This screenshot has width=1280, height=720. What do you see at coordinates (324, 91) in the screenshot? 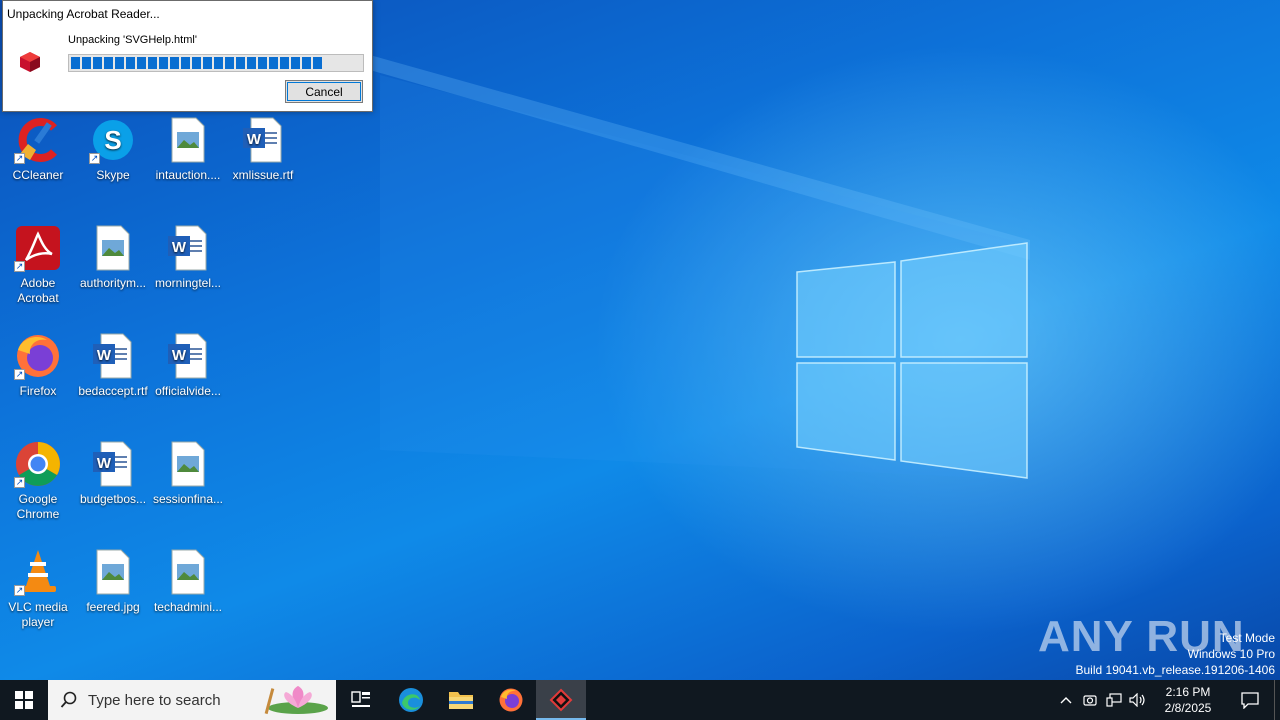
I see `cancel-button: Cancel` at bounding box center [324, 91].